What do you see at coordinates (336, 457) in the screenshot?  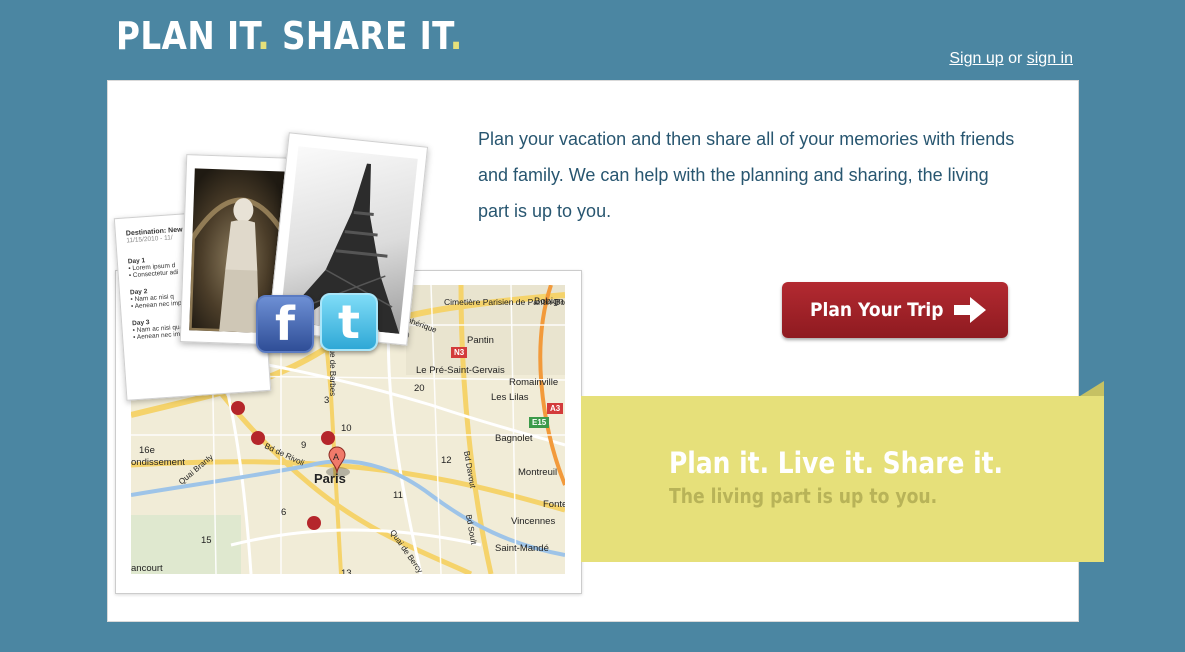 I see `map-pin-letter: A` at bounding box center [336, 457].